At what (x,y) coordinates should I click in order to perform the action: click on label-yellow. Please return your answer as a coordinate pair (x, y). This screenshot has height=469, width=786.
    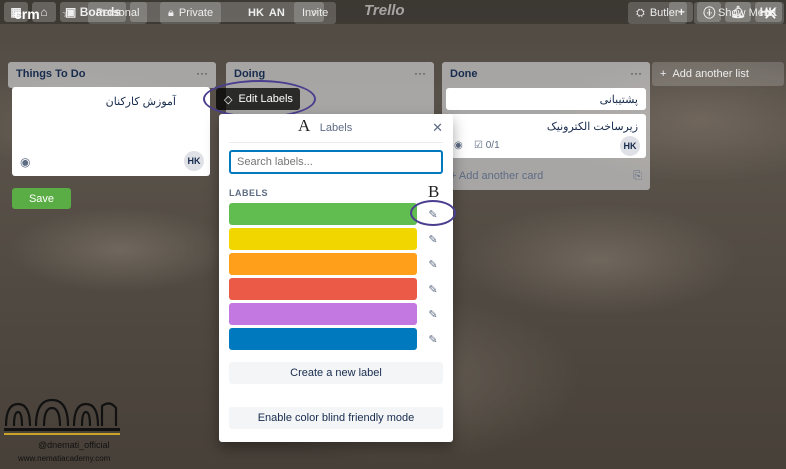
    Looking at the image, I should click on (323, 239).